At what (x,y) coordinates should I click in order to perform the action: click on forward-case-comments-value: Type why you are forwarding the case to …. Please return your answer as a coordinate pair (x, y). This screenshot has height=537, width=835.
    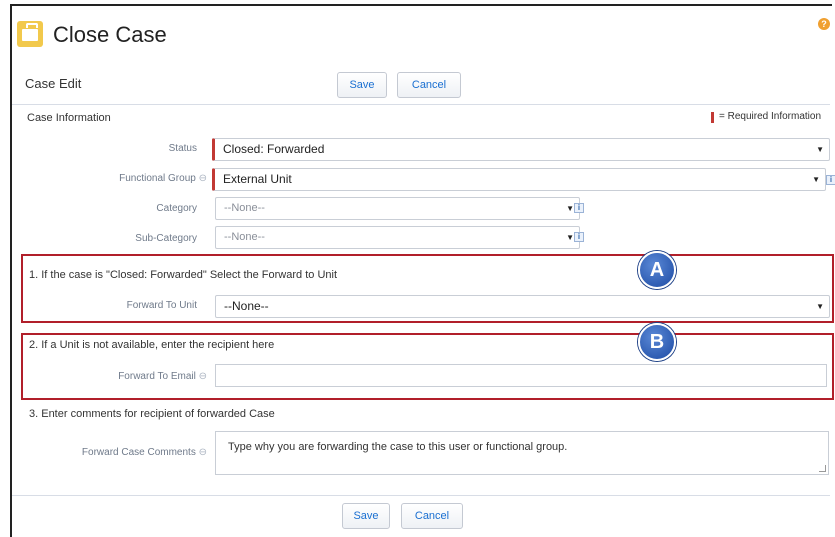
    Looking at the image, I should click on (398, 447).